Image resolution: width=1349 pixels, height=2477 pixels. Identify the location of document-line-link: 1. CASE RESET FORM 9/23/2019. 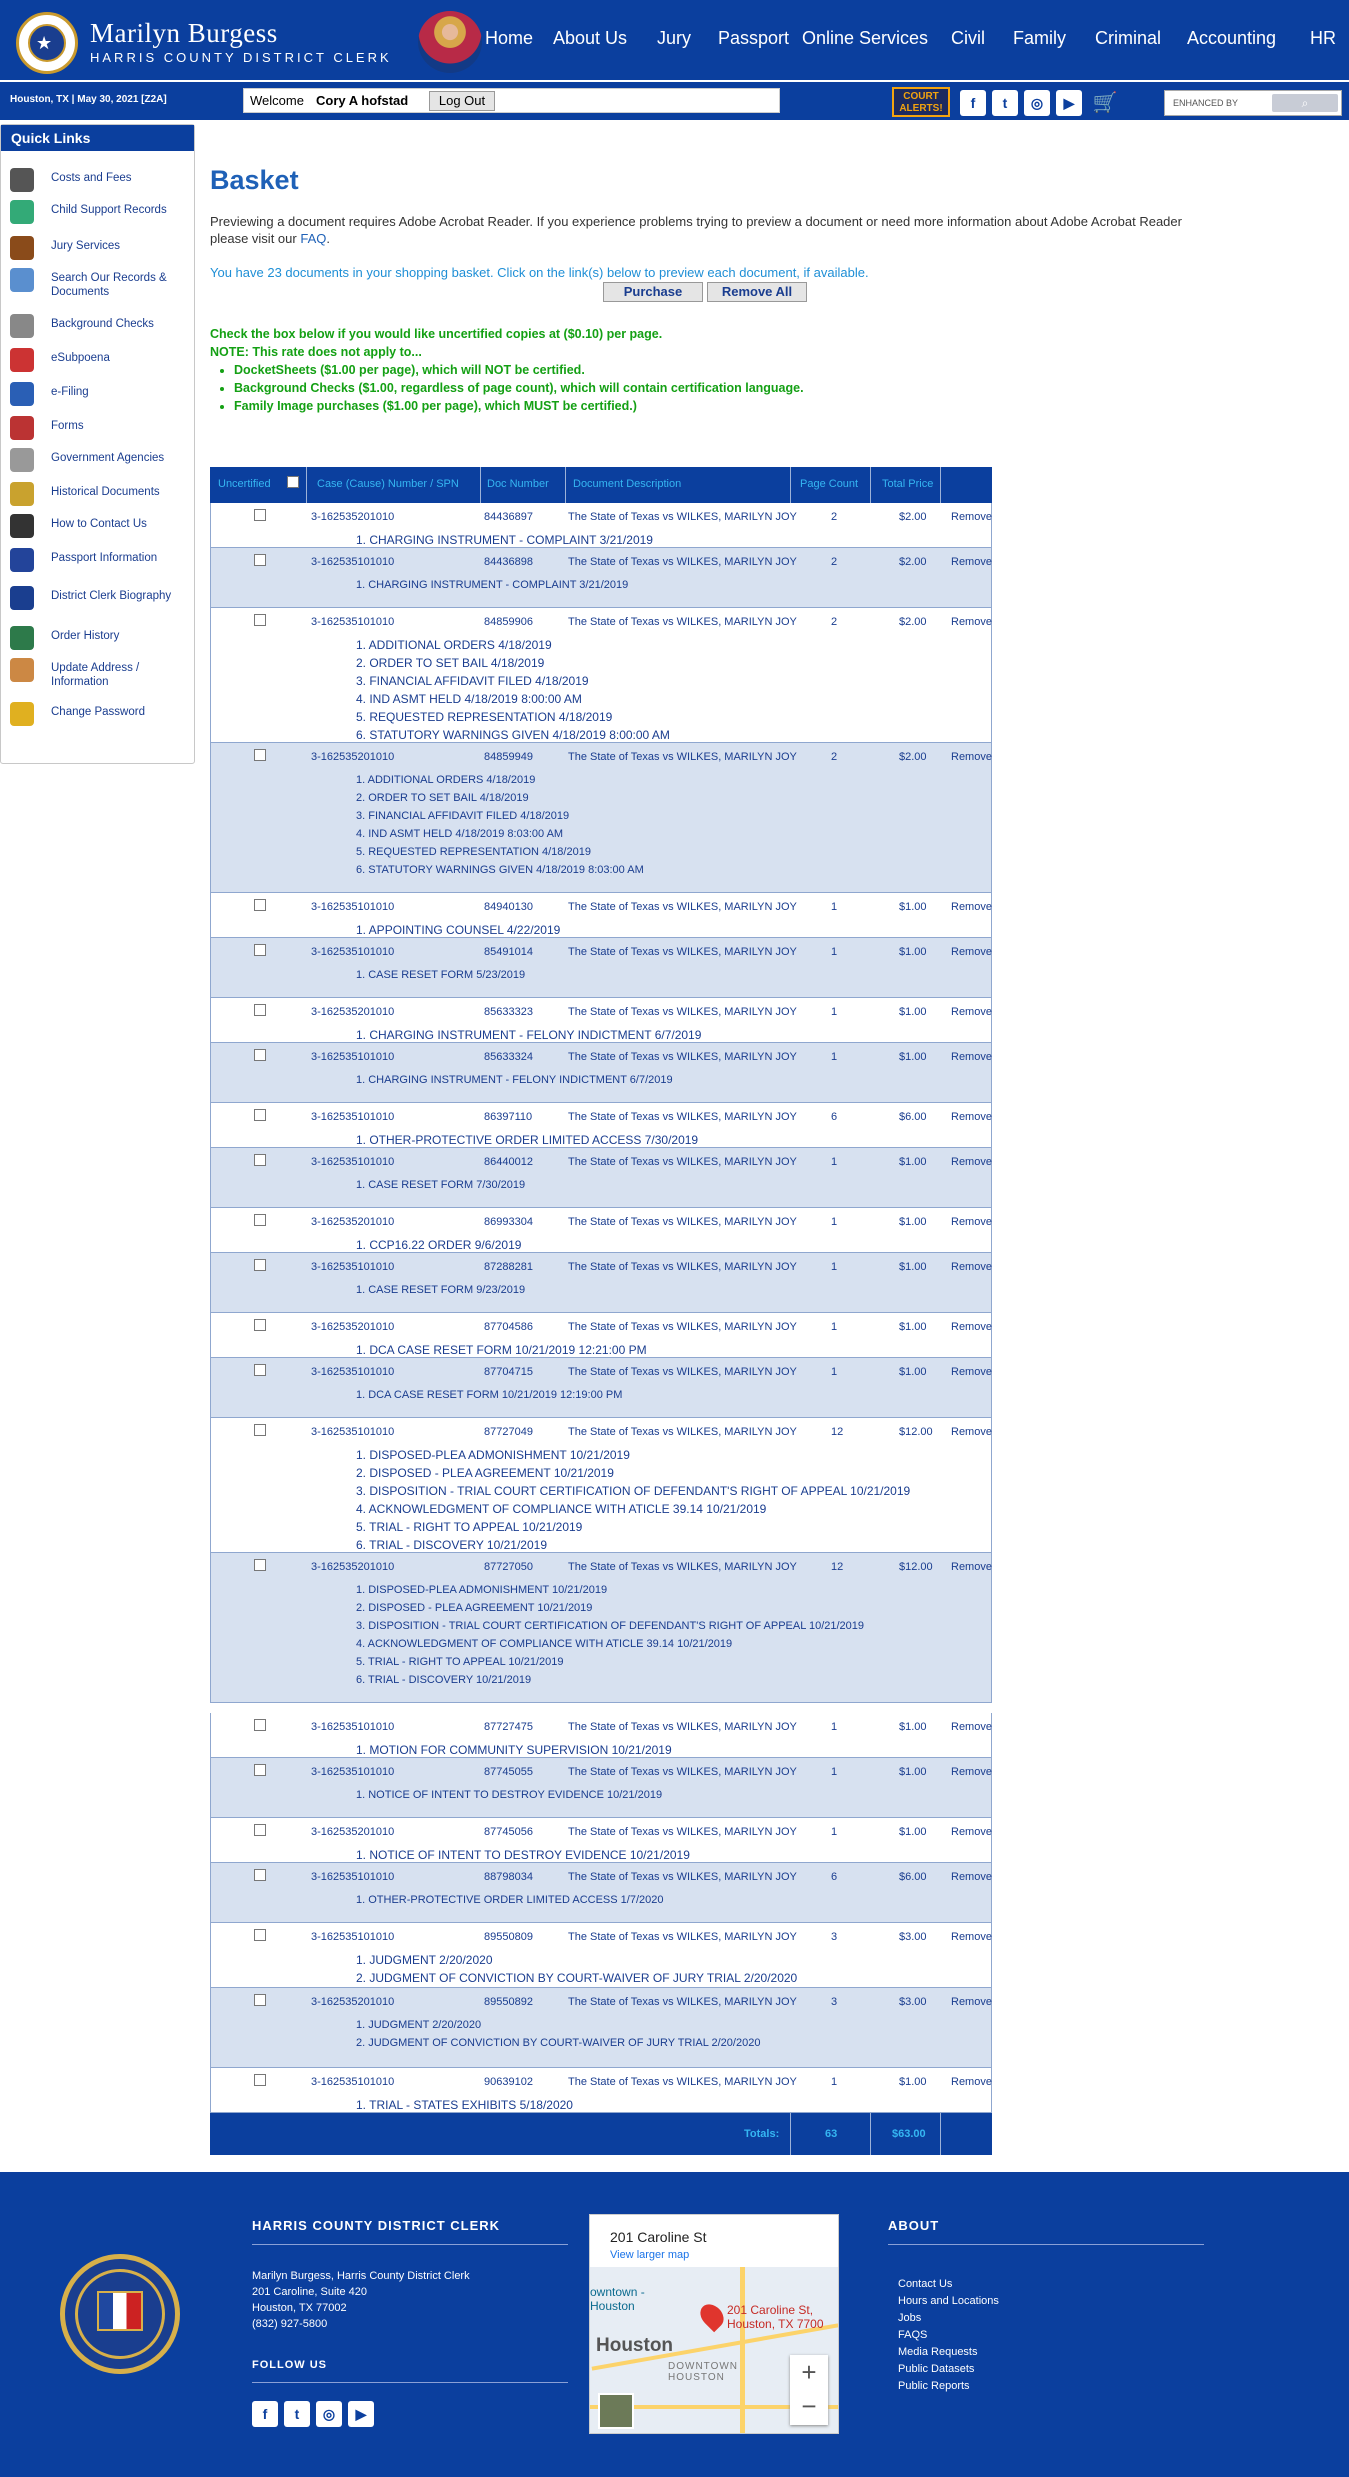
(440, 1290).